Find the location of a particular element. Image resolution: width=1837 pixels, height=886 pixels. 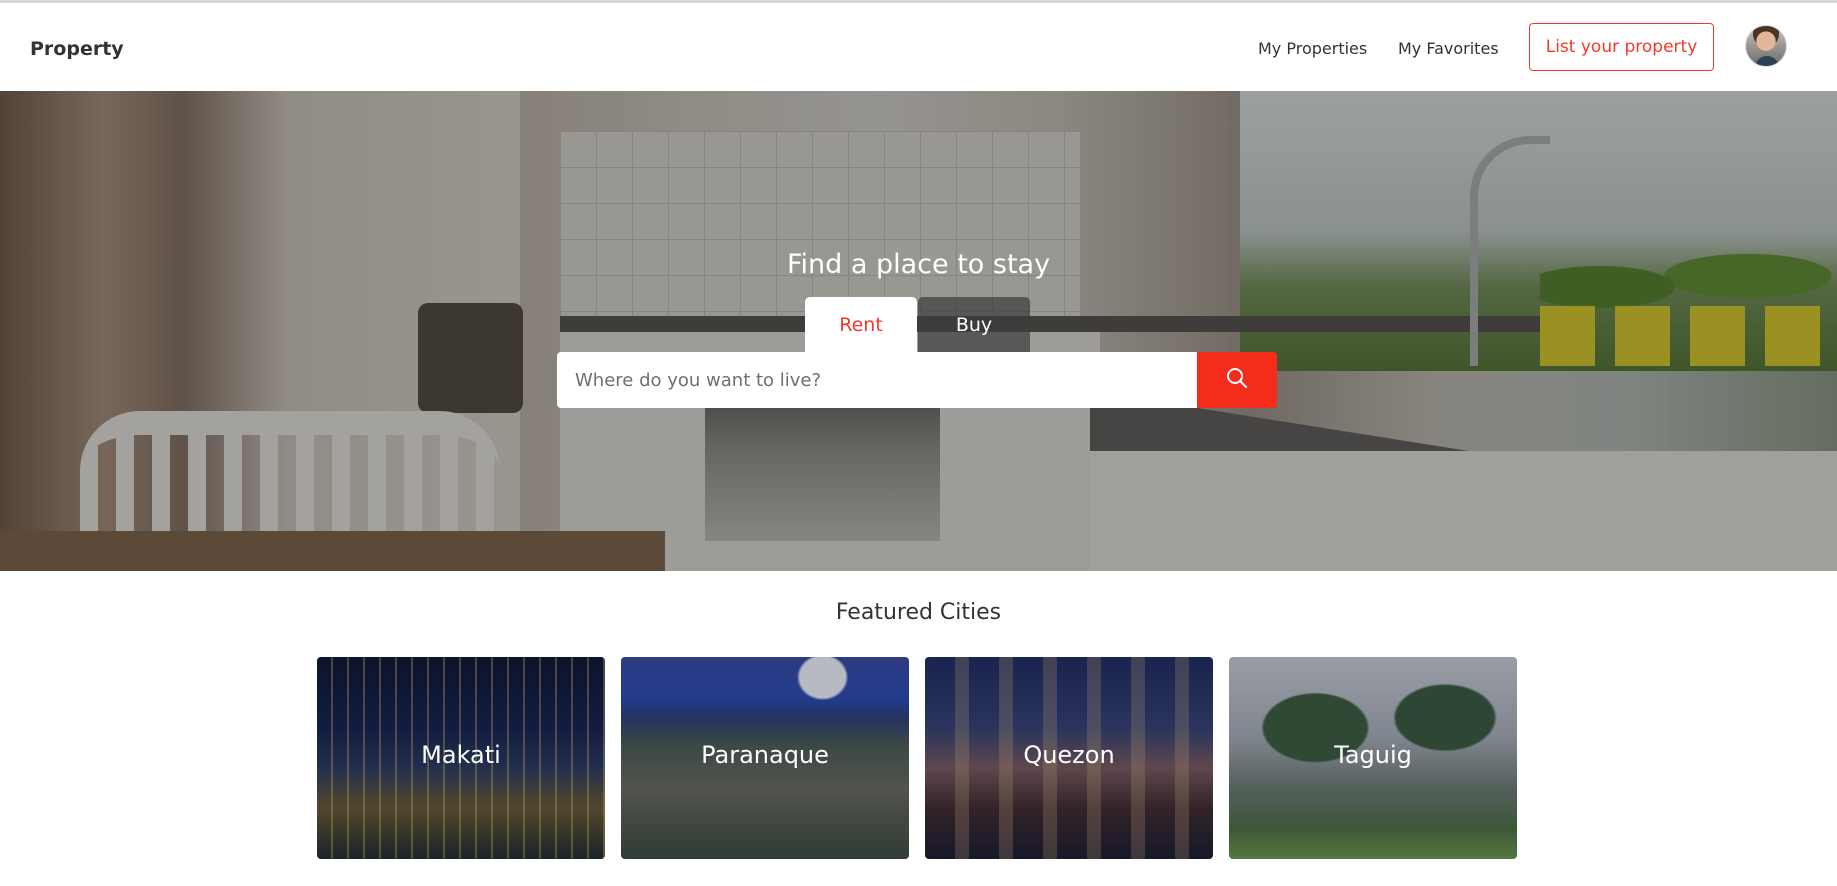

tab-buy: Buy is located at coordinates (974, 325).